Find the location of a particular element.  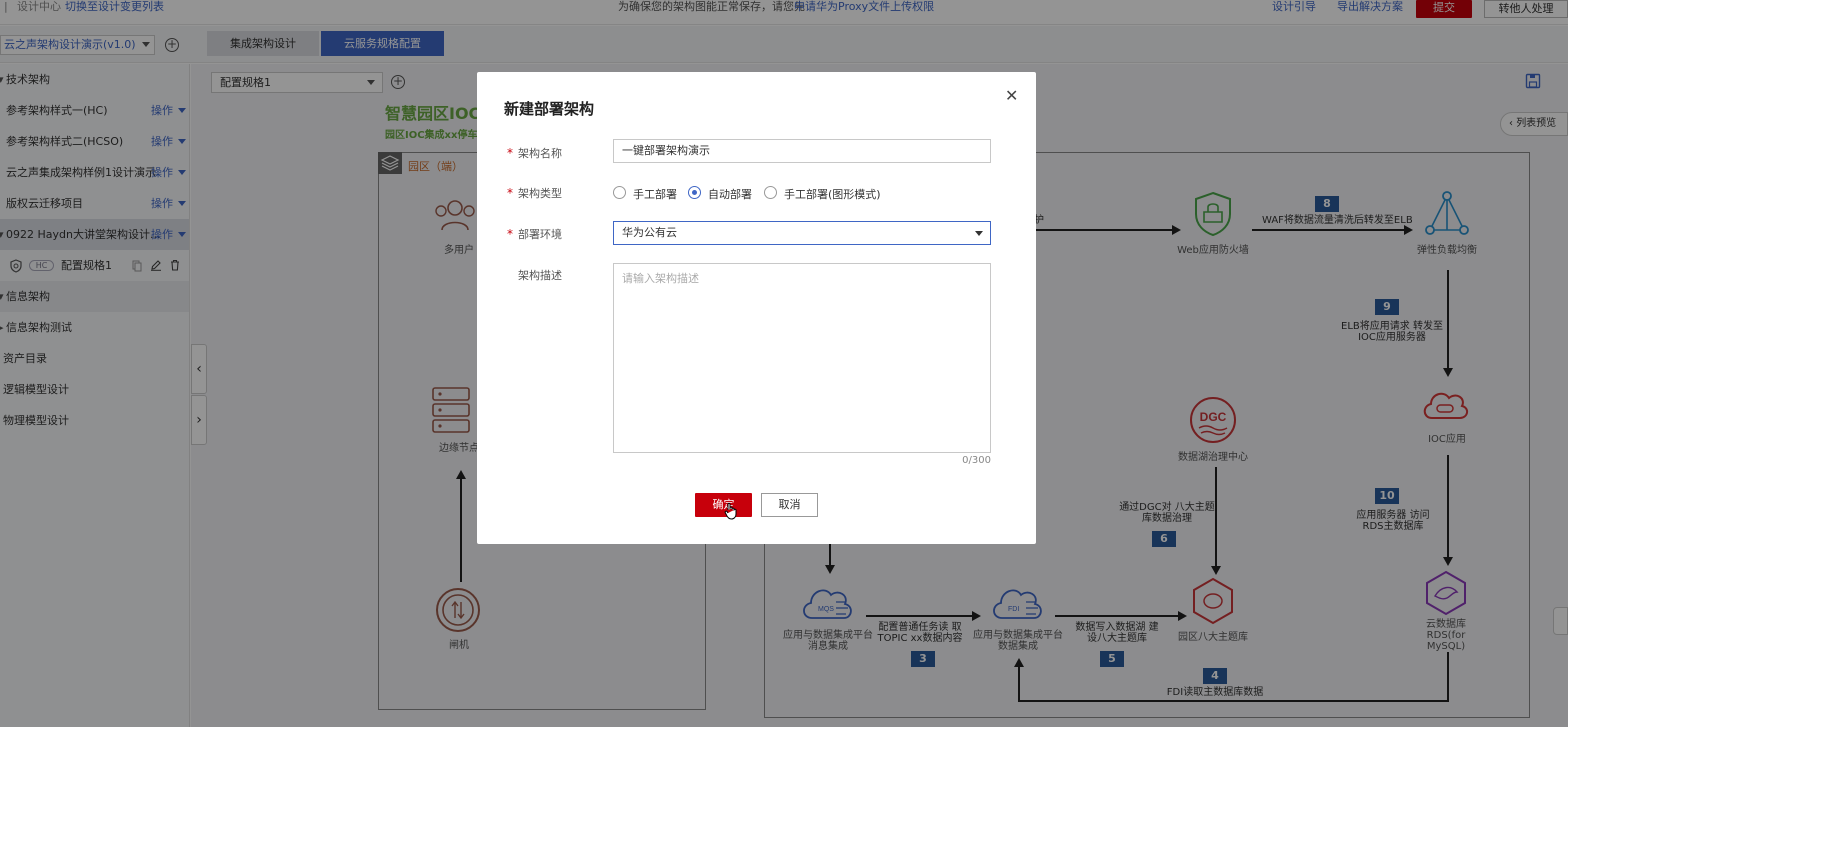

arch-desc-placeholder: 请输入架构描述 is located at coordinates (660, 278).